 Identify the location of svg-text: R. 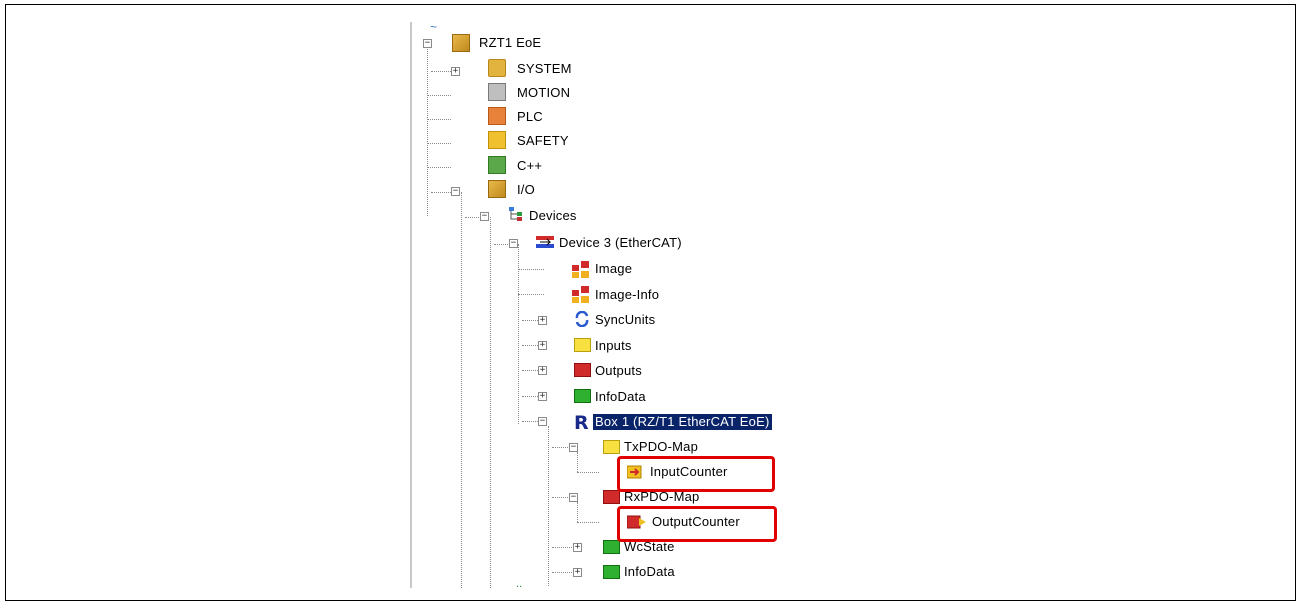
(581, 422).